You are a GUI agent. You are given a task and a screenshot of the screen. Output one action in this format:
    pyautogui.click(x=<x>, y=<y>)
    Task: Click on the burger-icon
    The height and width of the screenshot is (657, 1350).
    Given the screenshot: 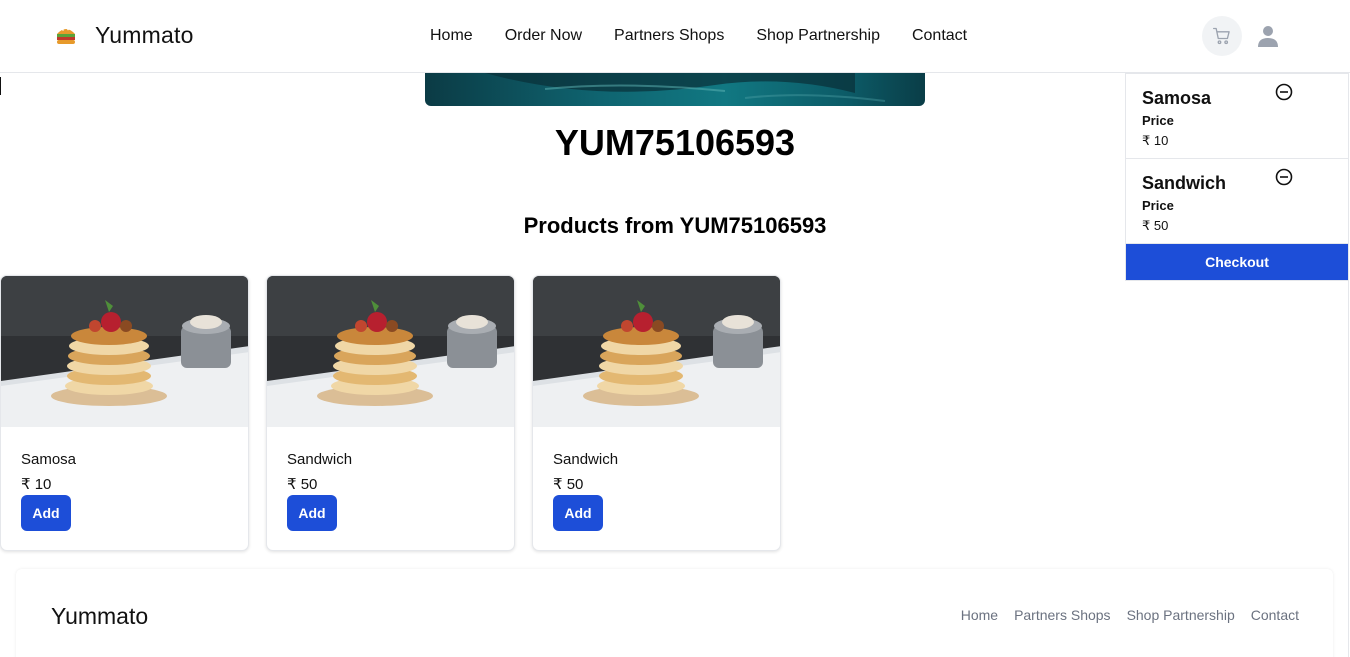 What is the action you would take?
    pyautogui.click(x=66, y=36)
    